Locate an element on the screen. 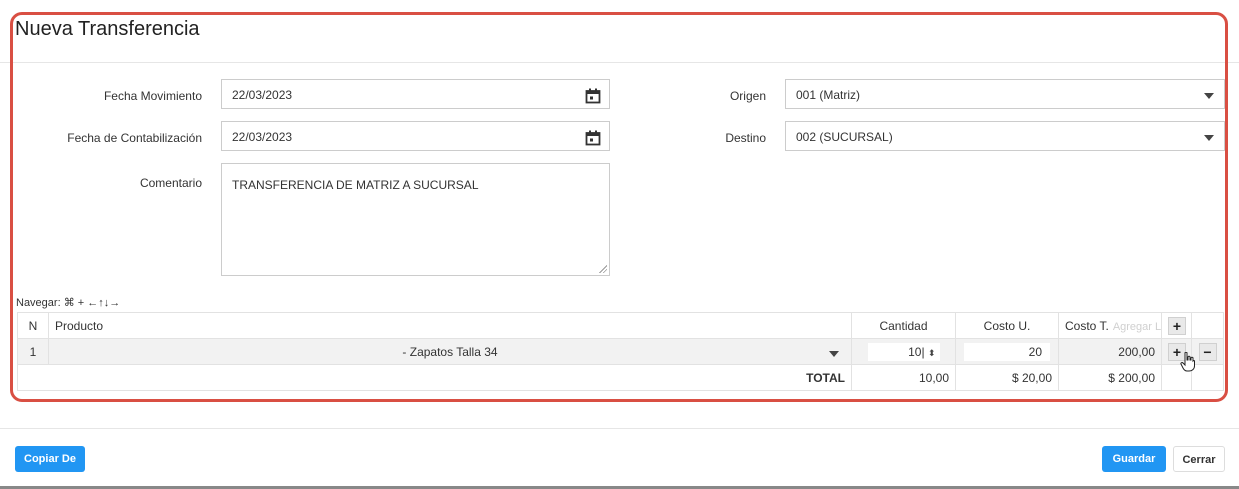 The height and width of the screenshot is (489, 1239). col-header-n: N is located at coordinates (33, 325).